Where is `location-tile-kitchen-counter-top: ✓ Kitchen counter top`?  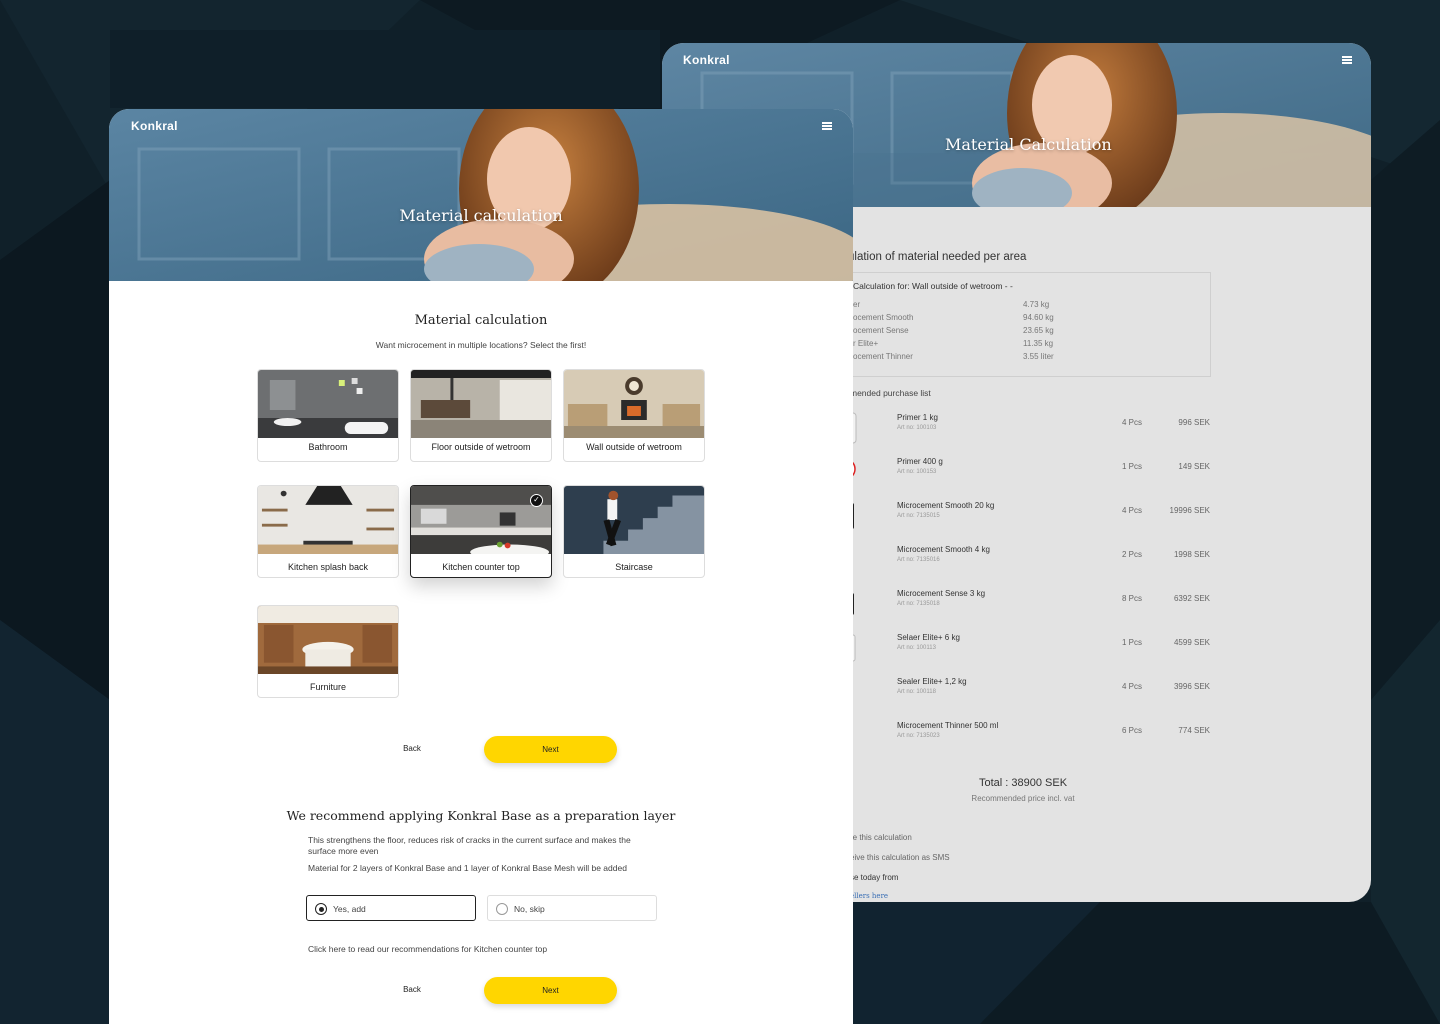 location-tile-kitchen-counter-top: ✓ Kitchen counter top is located at coordinates (481, 531).